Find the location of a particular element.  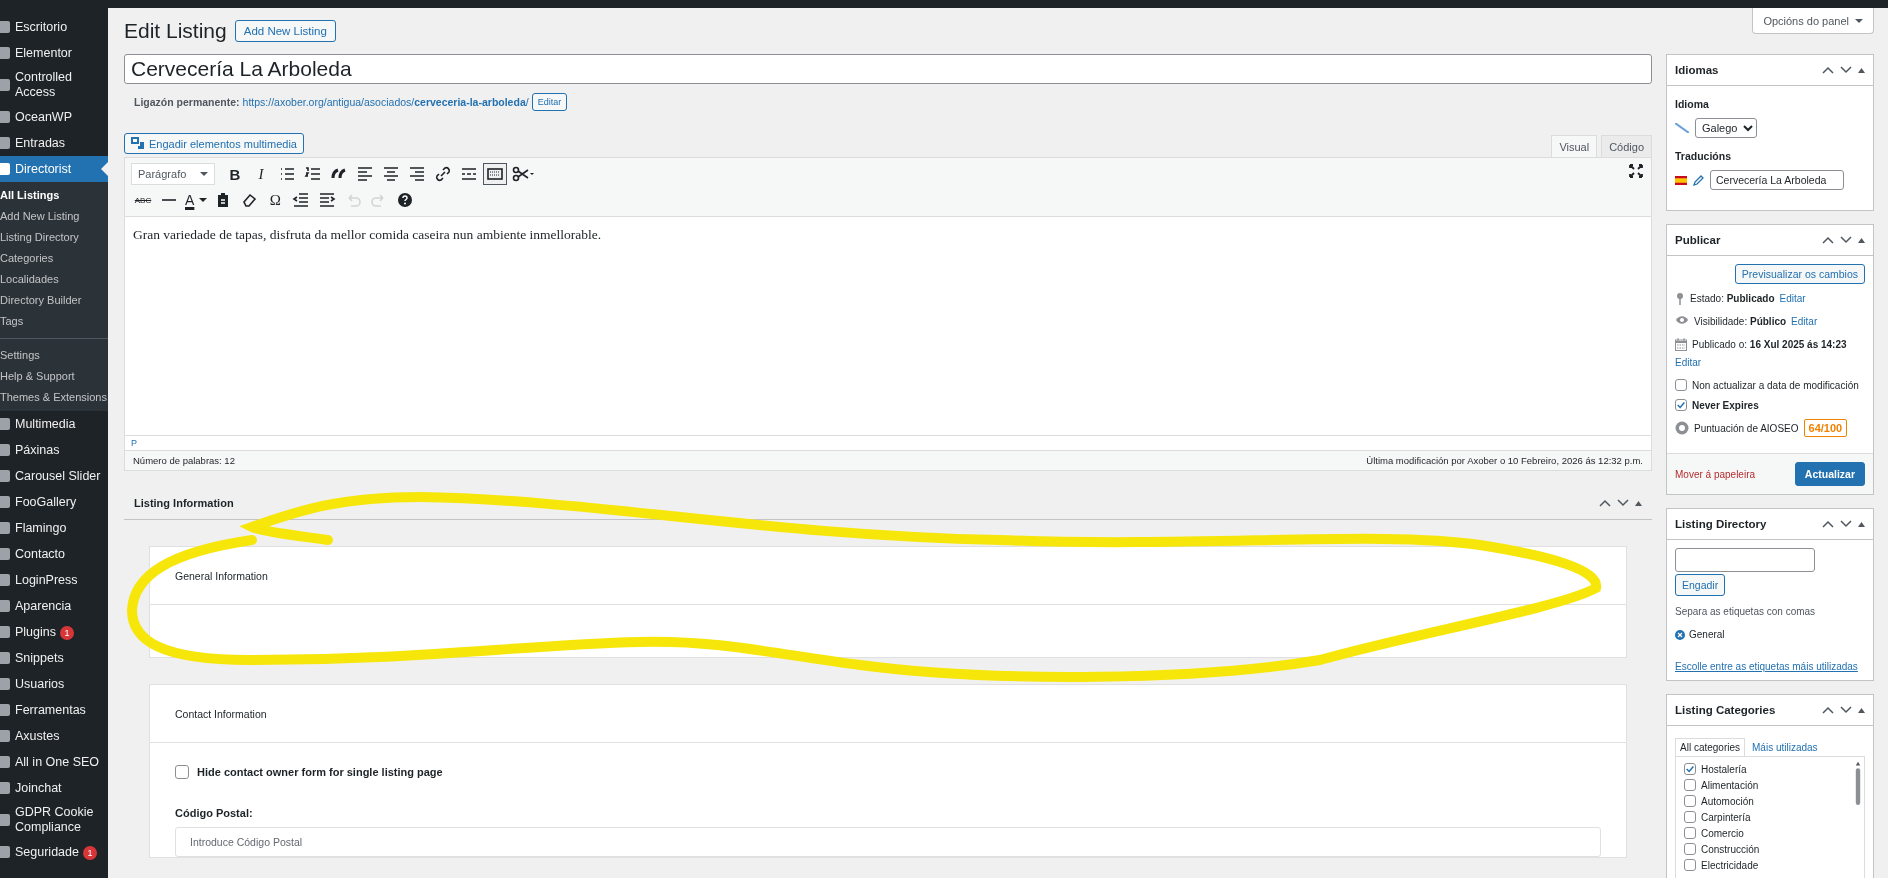

sidebar-item: Ferramentas is located at coordinates (54, 710).